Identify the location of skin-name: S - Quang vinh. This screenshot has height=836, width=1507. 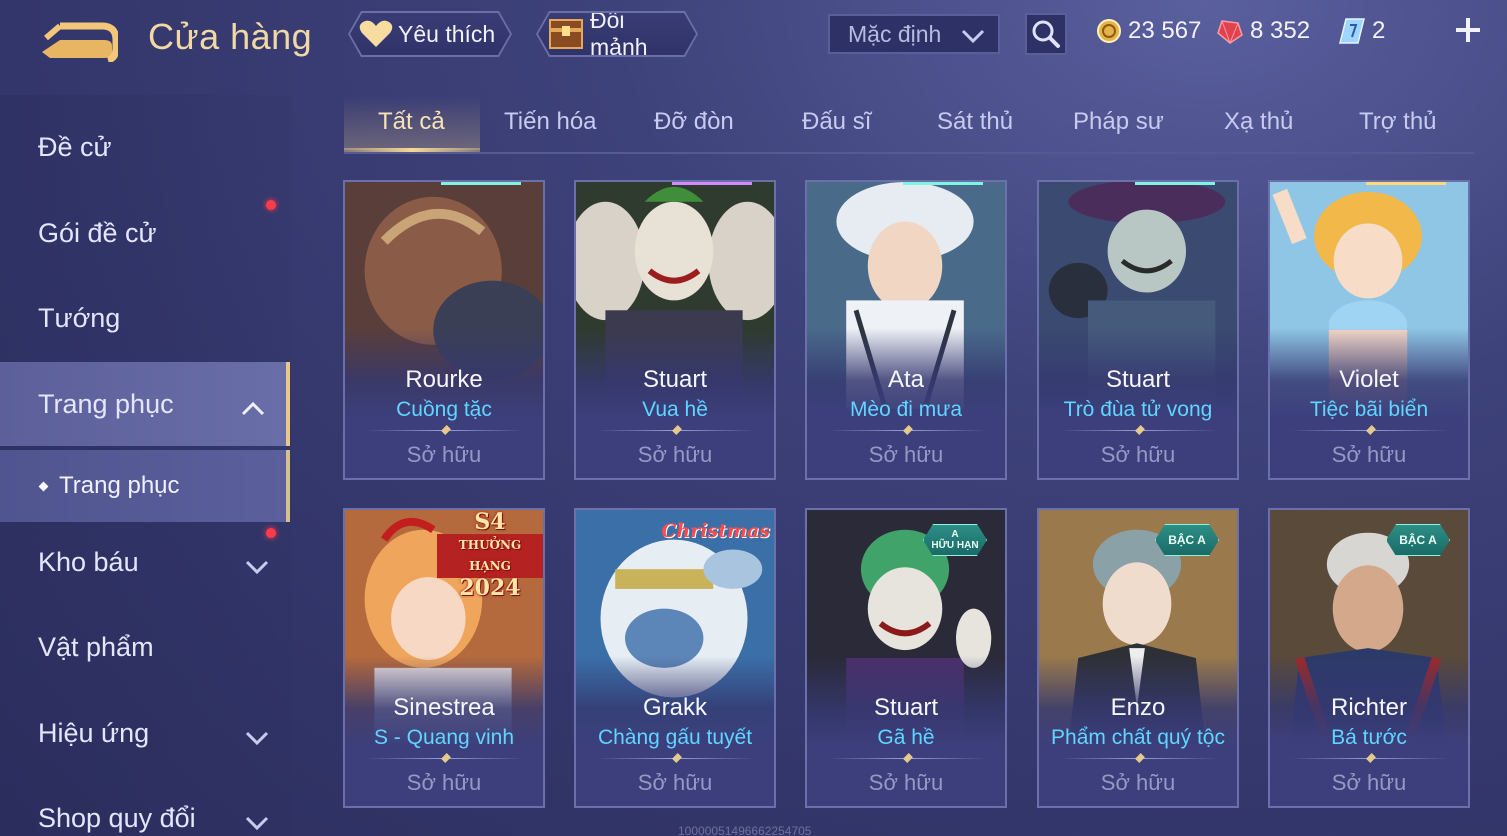
(444, 737).